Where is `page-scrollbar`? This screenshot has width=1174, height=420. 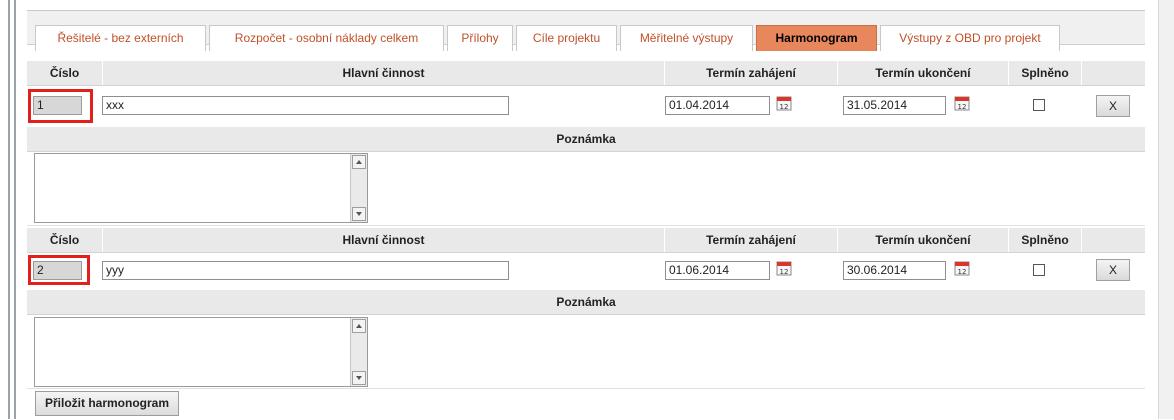
page-scrollbar is located at coordinates (1166, 209).